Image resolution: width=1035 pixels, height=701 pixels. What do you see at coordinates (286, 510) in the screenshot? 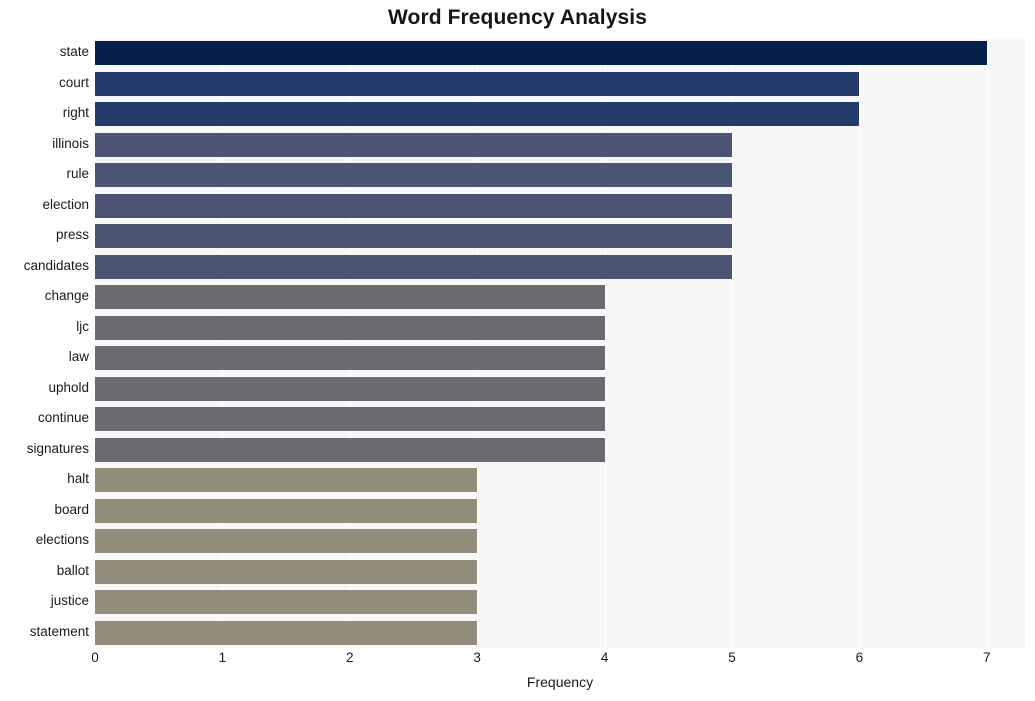
I see `bar-board` at bounding box center [286, 510].